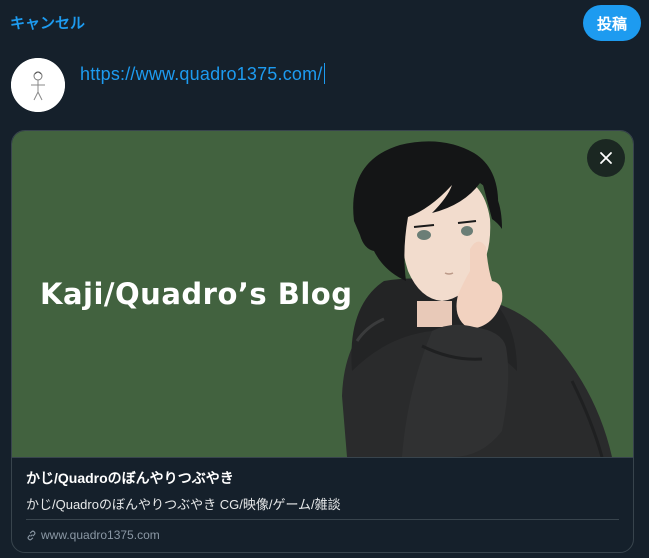  What do you see at coordinates (47, 22) in the screenshot?
I see `cancel-button: キャンセル` at bounding box center [47, 22].